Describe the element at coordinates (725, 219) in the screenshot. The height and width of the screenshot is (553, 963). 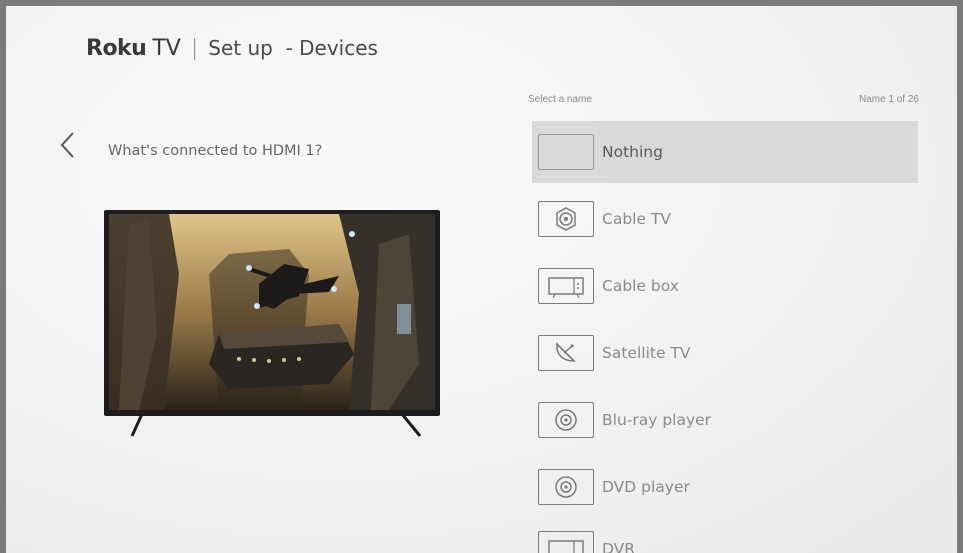
I see `device-item-cable-tv: Cable TV` at that location.